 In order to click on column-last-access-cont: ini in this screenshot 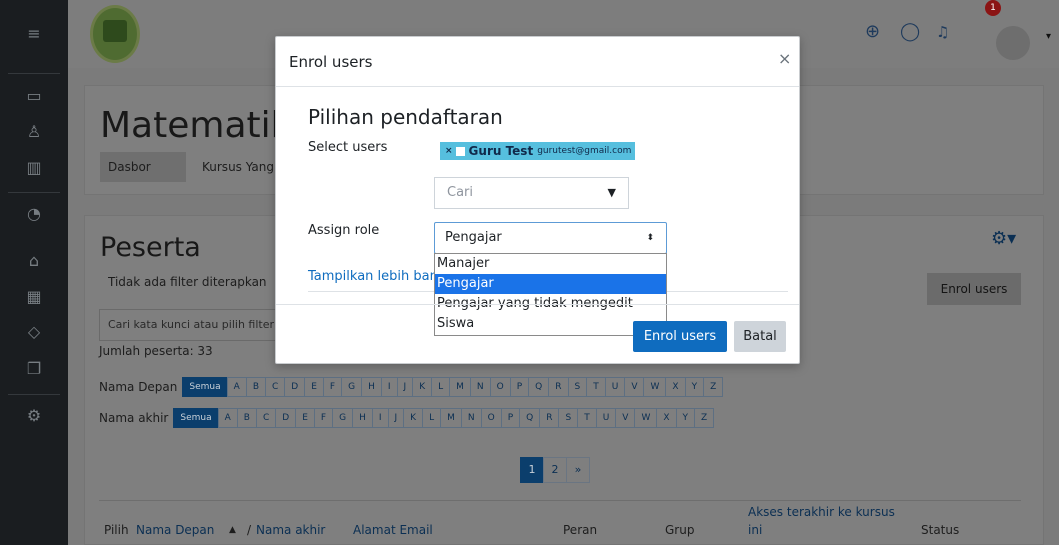, I will do `click(755, 530)`.